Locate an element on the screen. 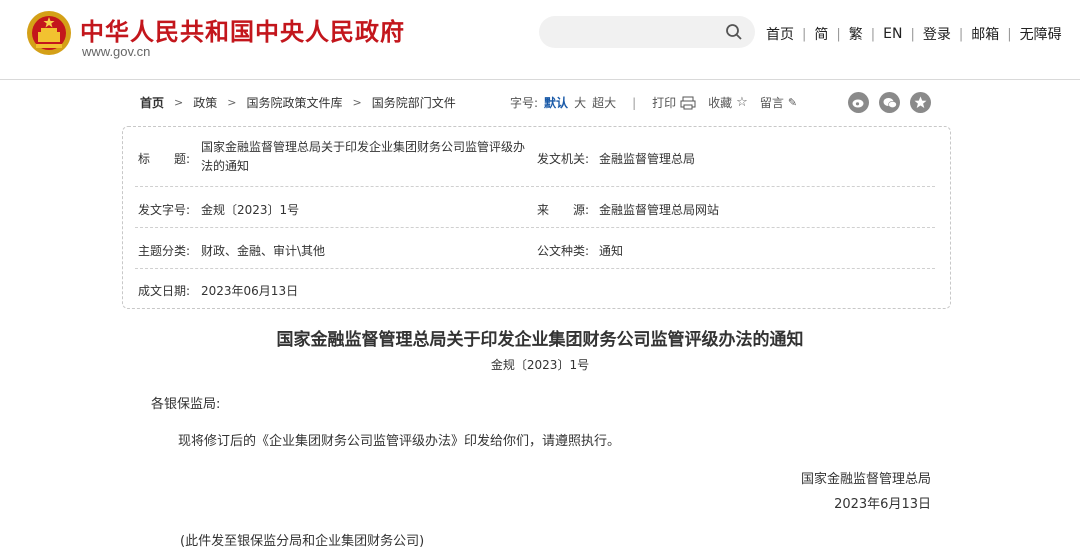 The image size is (1080, 555). weibo-icon is located at coordinates (858, 102).